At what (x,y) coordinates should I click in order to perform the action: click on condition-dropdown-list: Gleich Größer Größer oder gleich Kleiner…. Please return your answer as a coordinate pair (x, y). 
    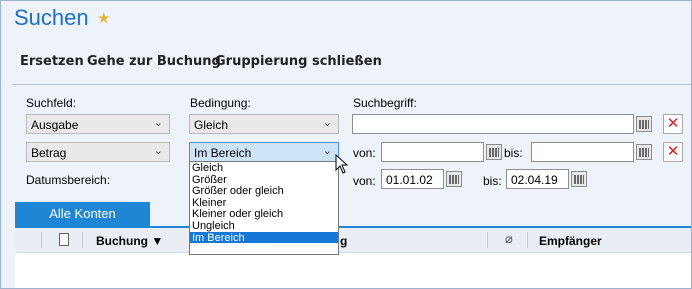
    Looking at the image, I should click on (264, 208).